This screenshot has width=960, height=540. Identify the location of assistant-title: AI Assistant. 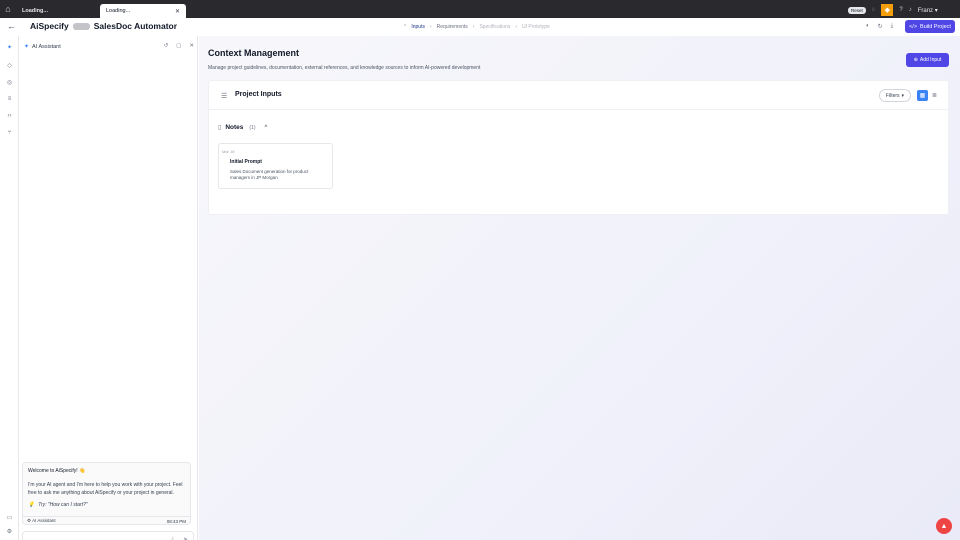
(46, 46).